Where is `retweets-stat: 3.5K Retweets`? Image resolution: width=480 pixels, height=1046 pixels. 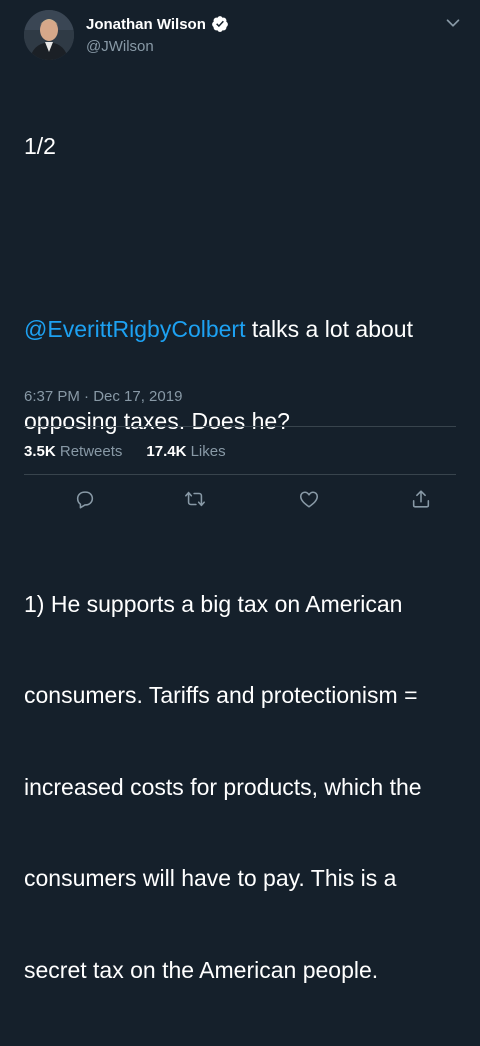
retweets-stat: 3.5K Retweets is located at coordinates (73, 451).